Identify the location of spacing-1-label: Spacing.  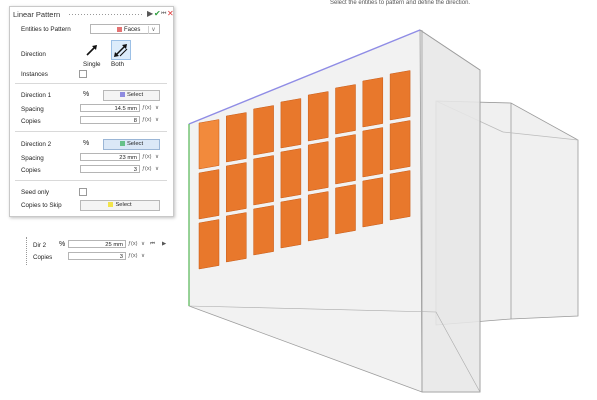
(32, 109).